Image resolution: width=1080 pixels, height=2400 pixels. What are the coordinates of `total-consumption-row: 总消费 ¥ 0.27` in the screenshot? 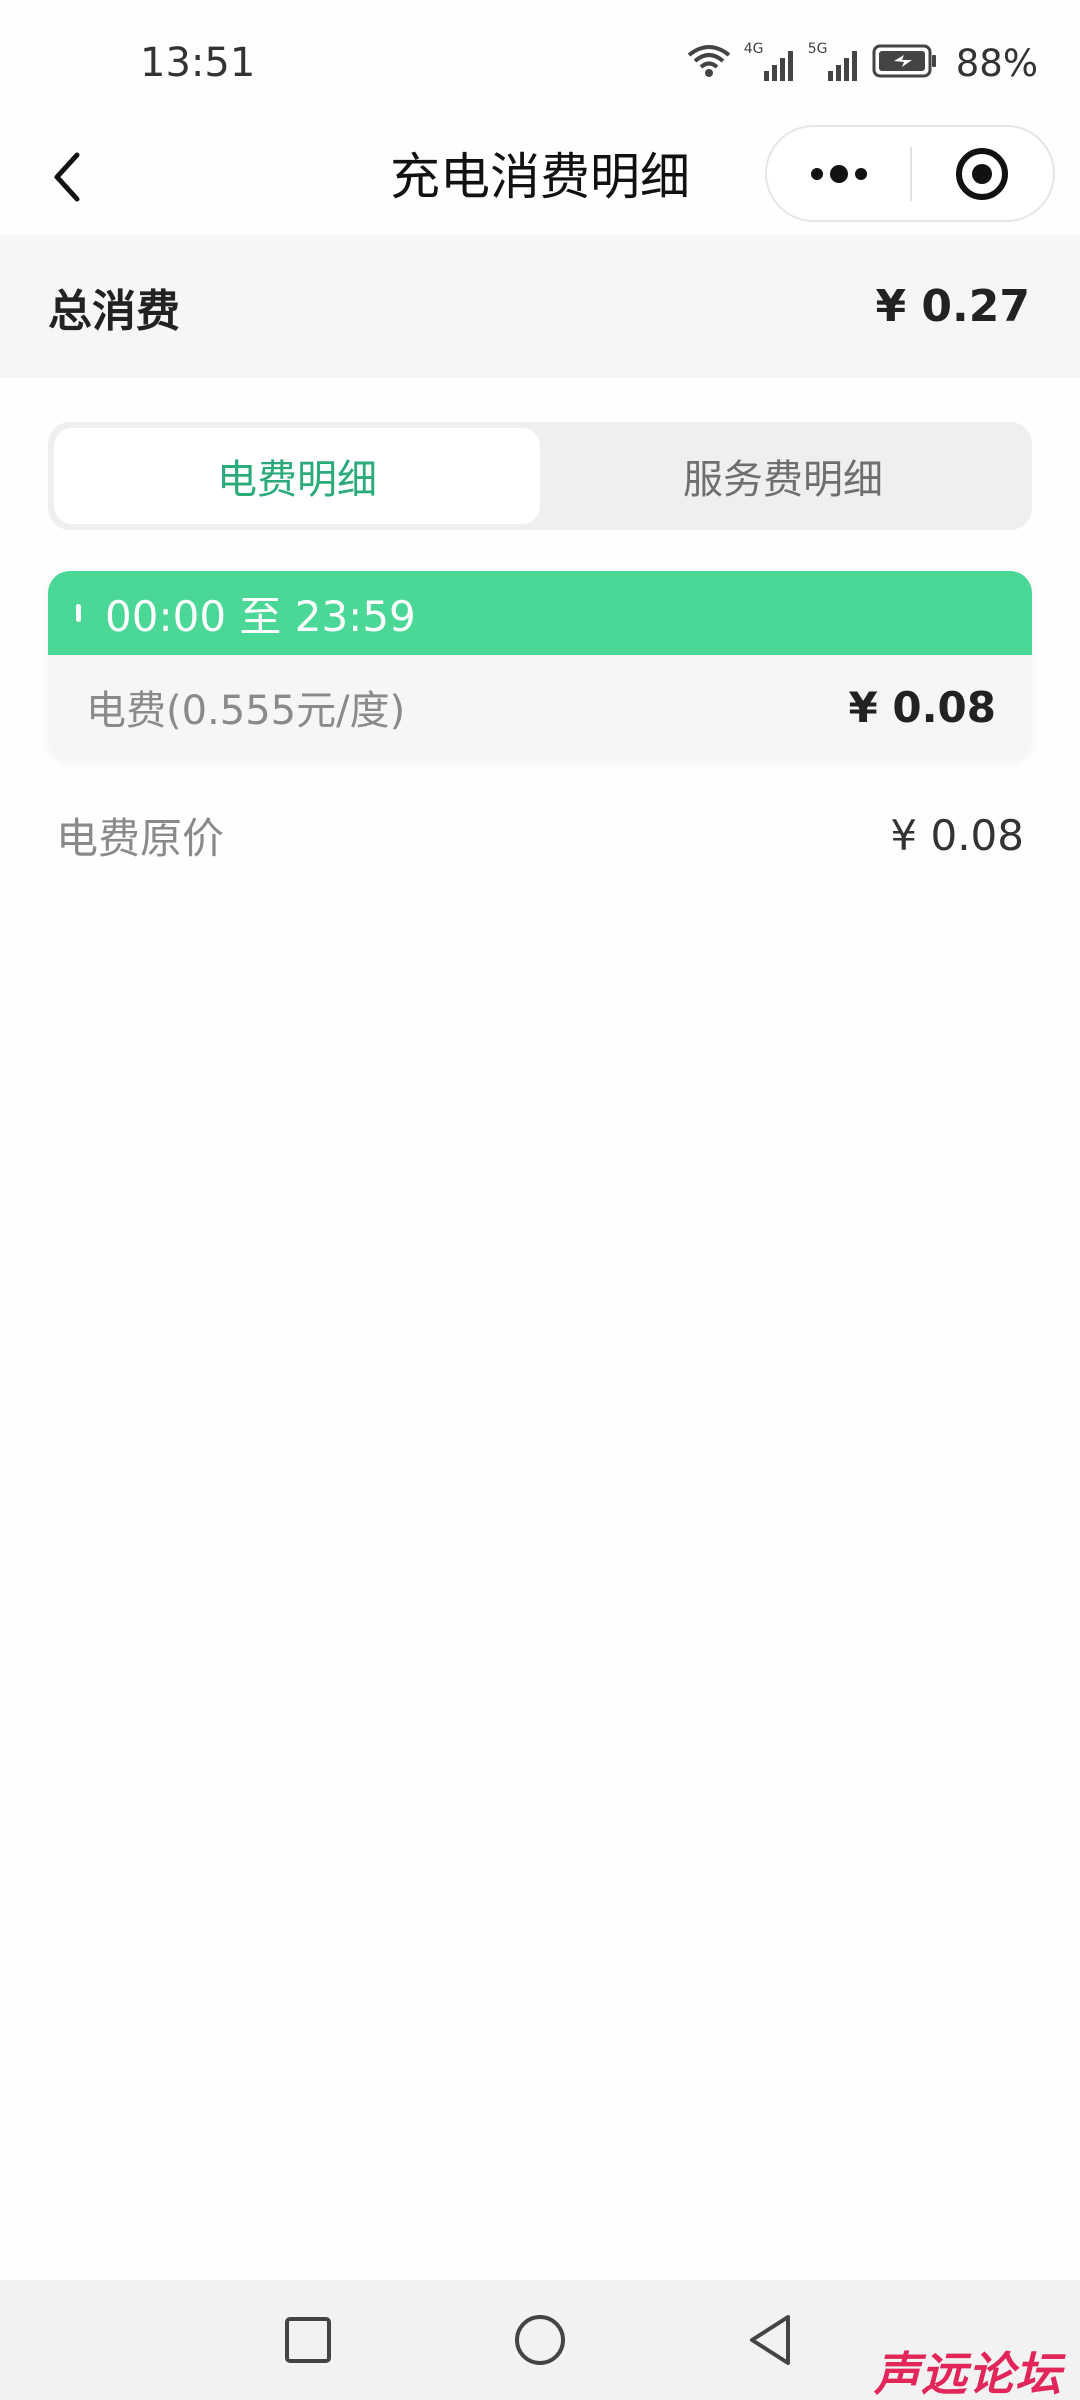 It's located at (540, 306).